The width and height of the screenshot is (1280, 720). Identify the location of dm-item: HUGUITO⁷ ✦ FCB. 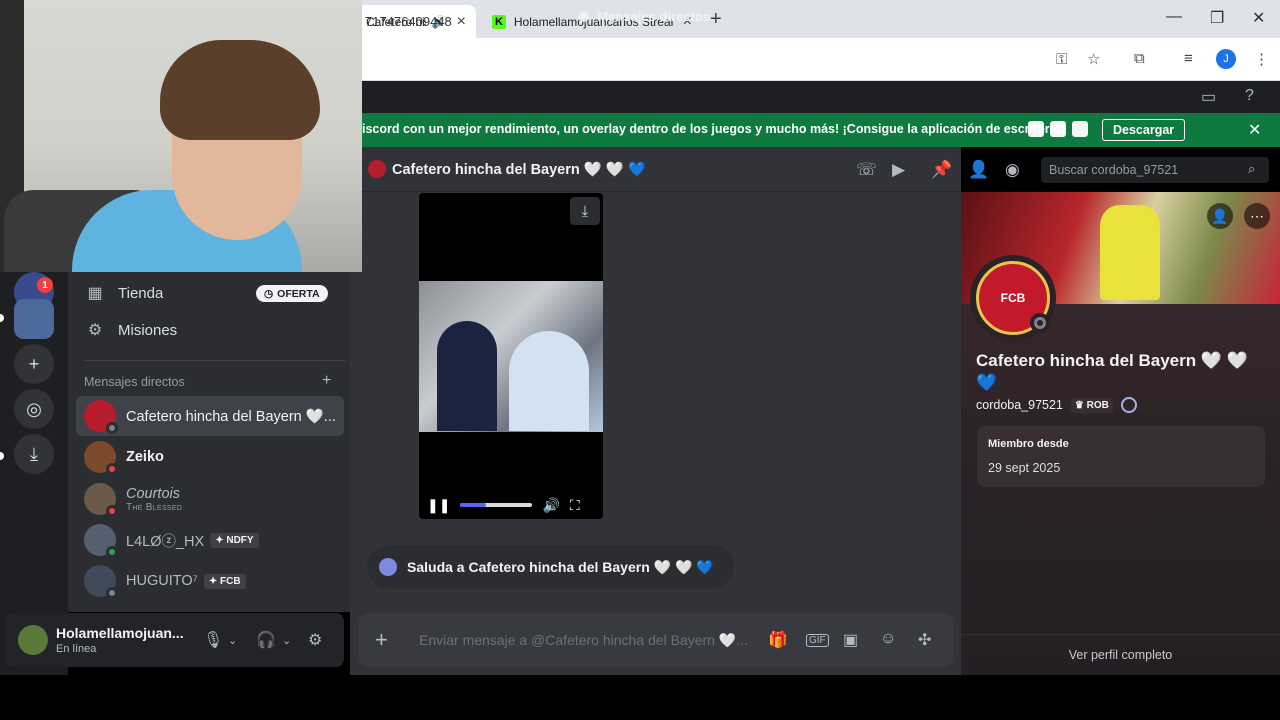
(210, 581).